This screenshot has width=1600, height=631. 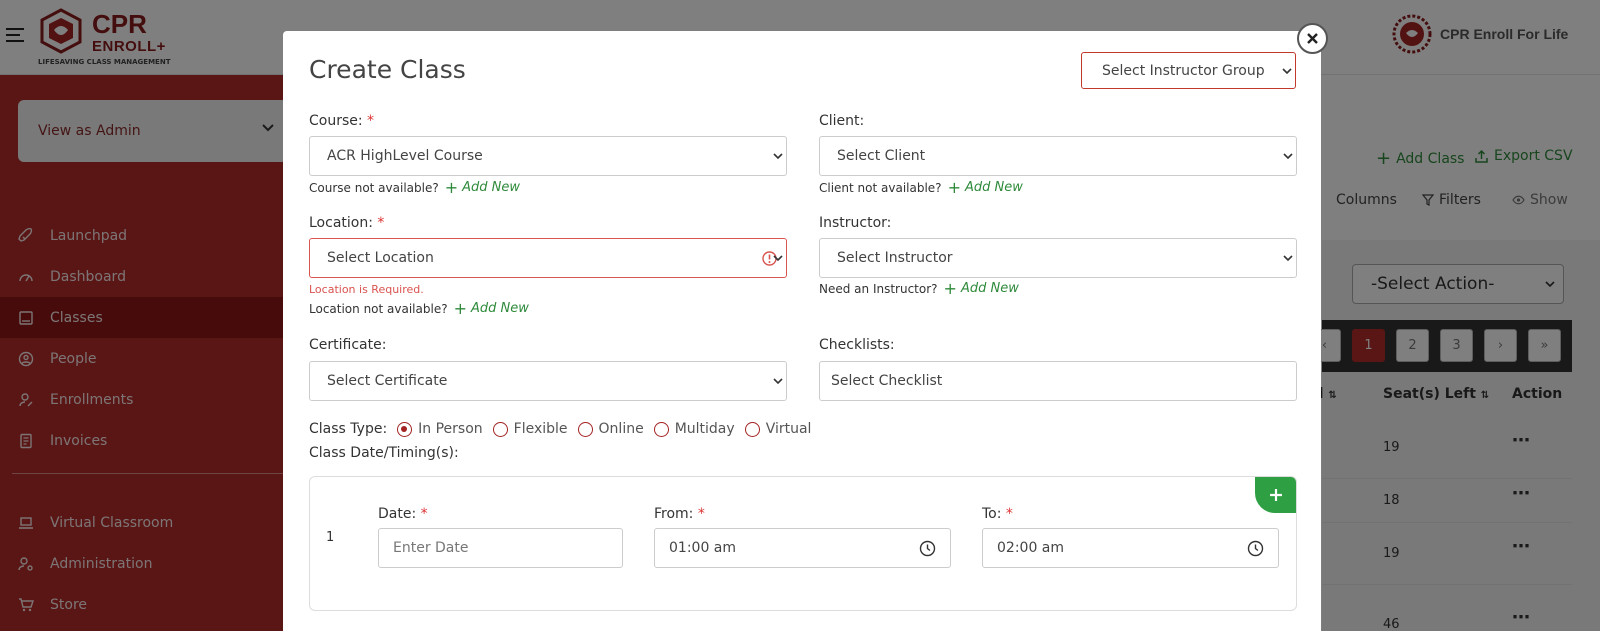 What do you see at coordinates (348, 429) in the screenshot?
I see `class-type-label: Class Type:` at bounding box center [348, 429].